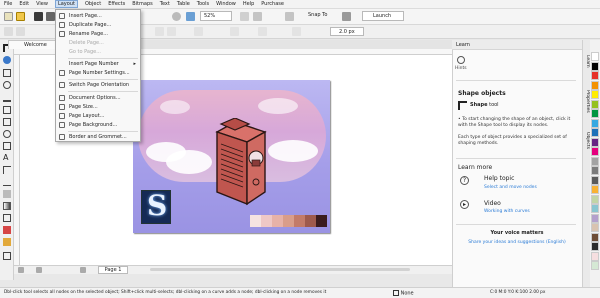 Image resolution: width=600 pixels, height=298 pixels. Describe the element at coordinates (165, 4) in the screenshot. I see `menu-text: Text` at that location.